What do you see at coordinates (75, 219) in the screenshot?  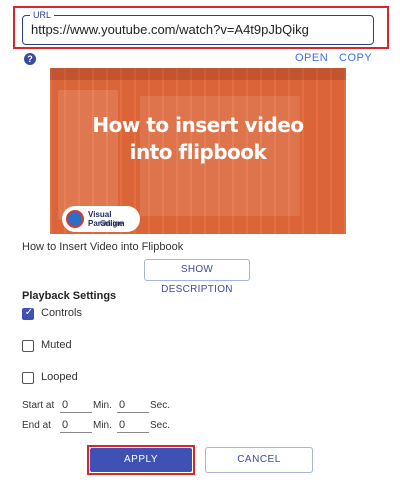 I see `logo-mark-icon` at bounding box center [75, 219].